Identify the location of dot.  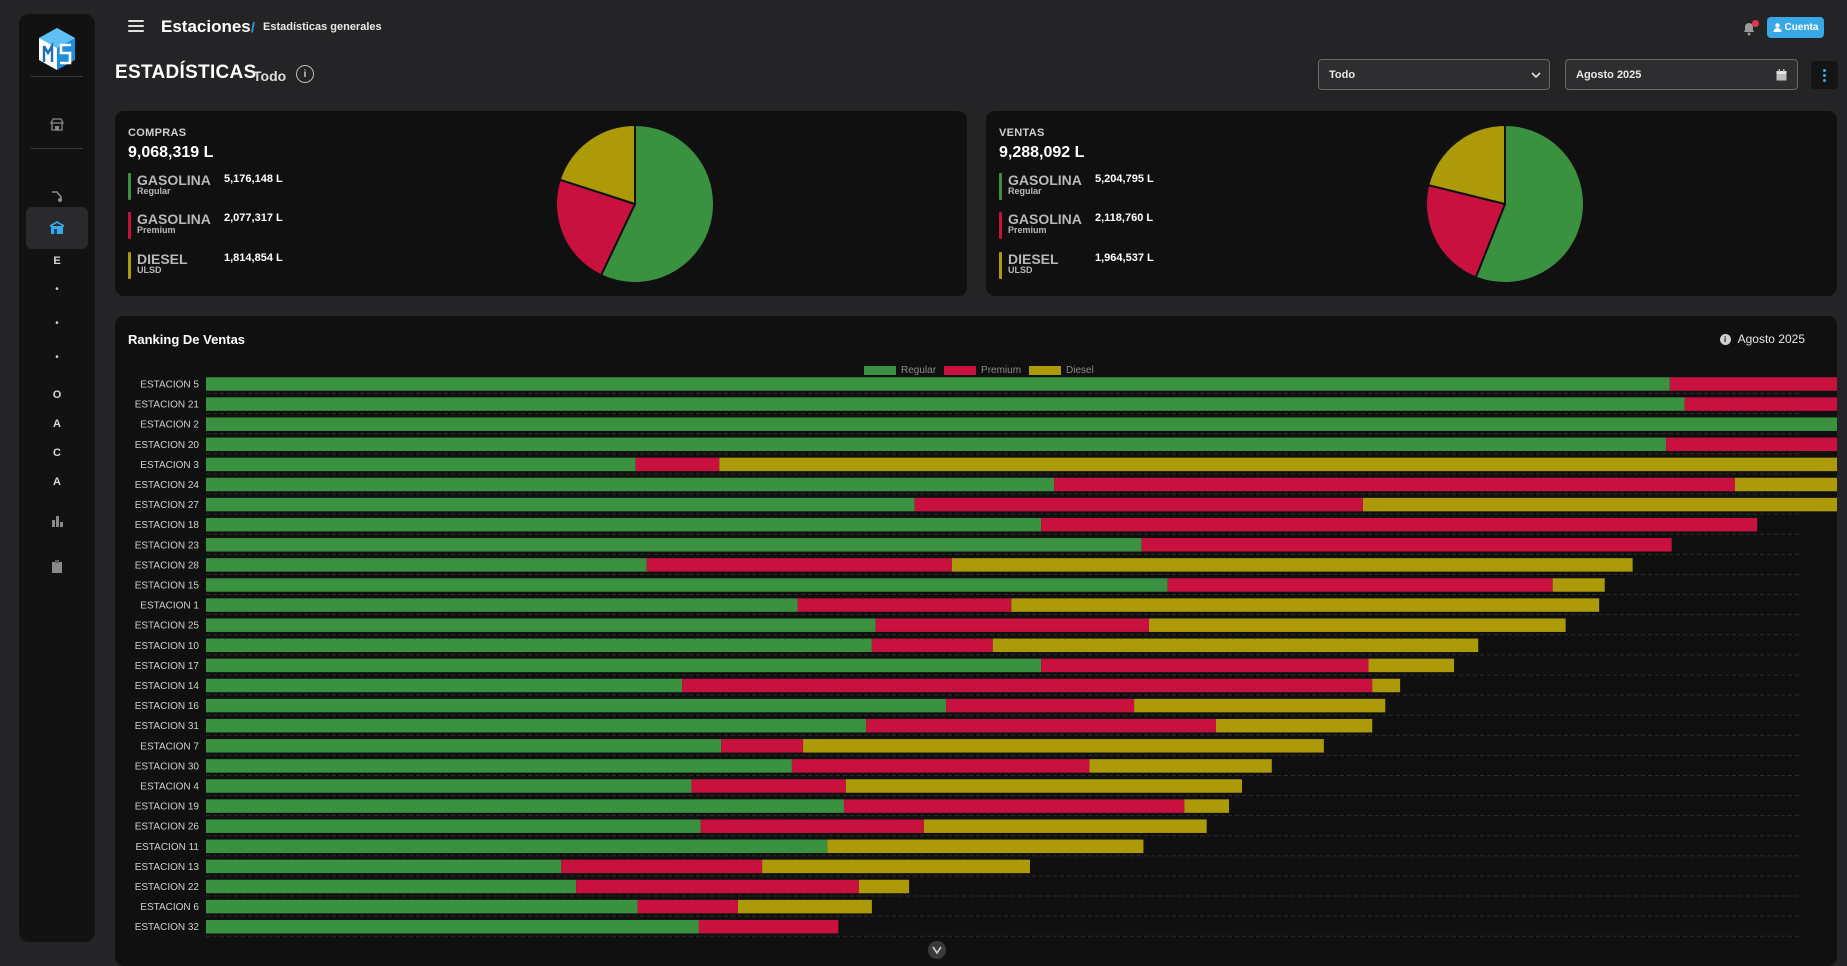
(1824, 75).